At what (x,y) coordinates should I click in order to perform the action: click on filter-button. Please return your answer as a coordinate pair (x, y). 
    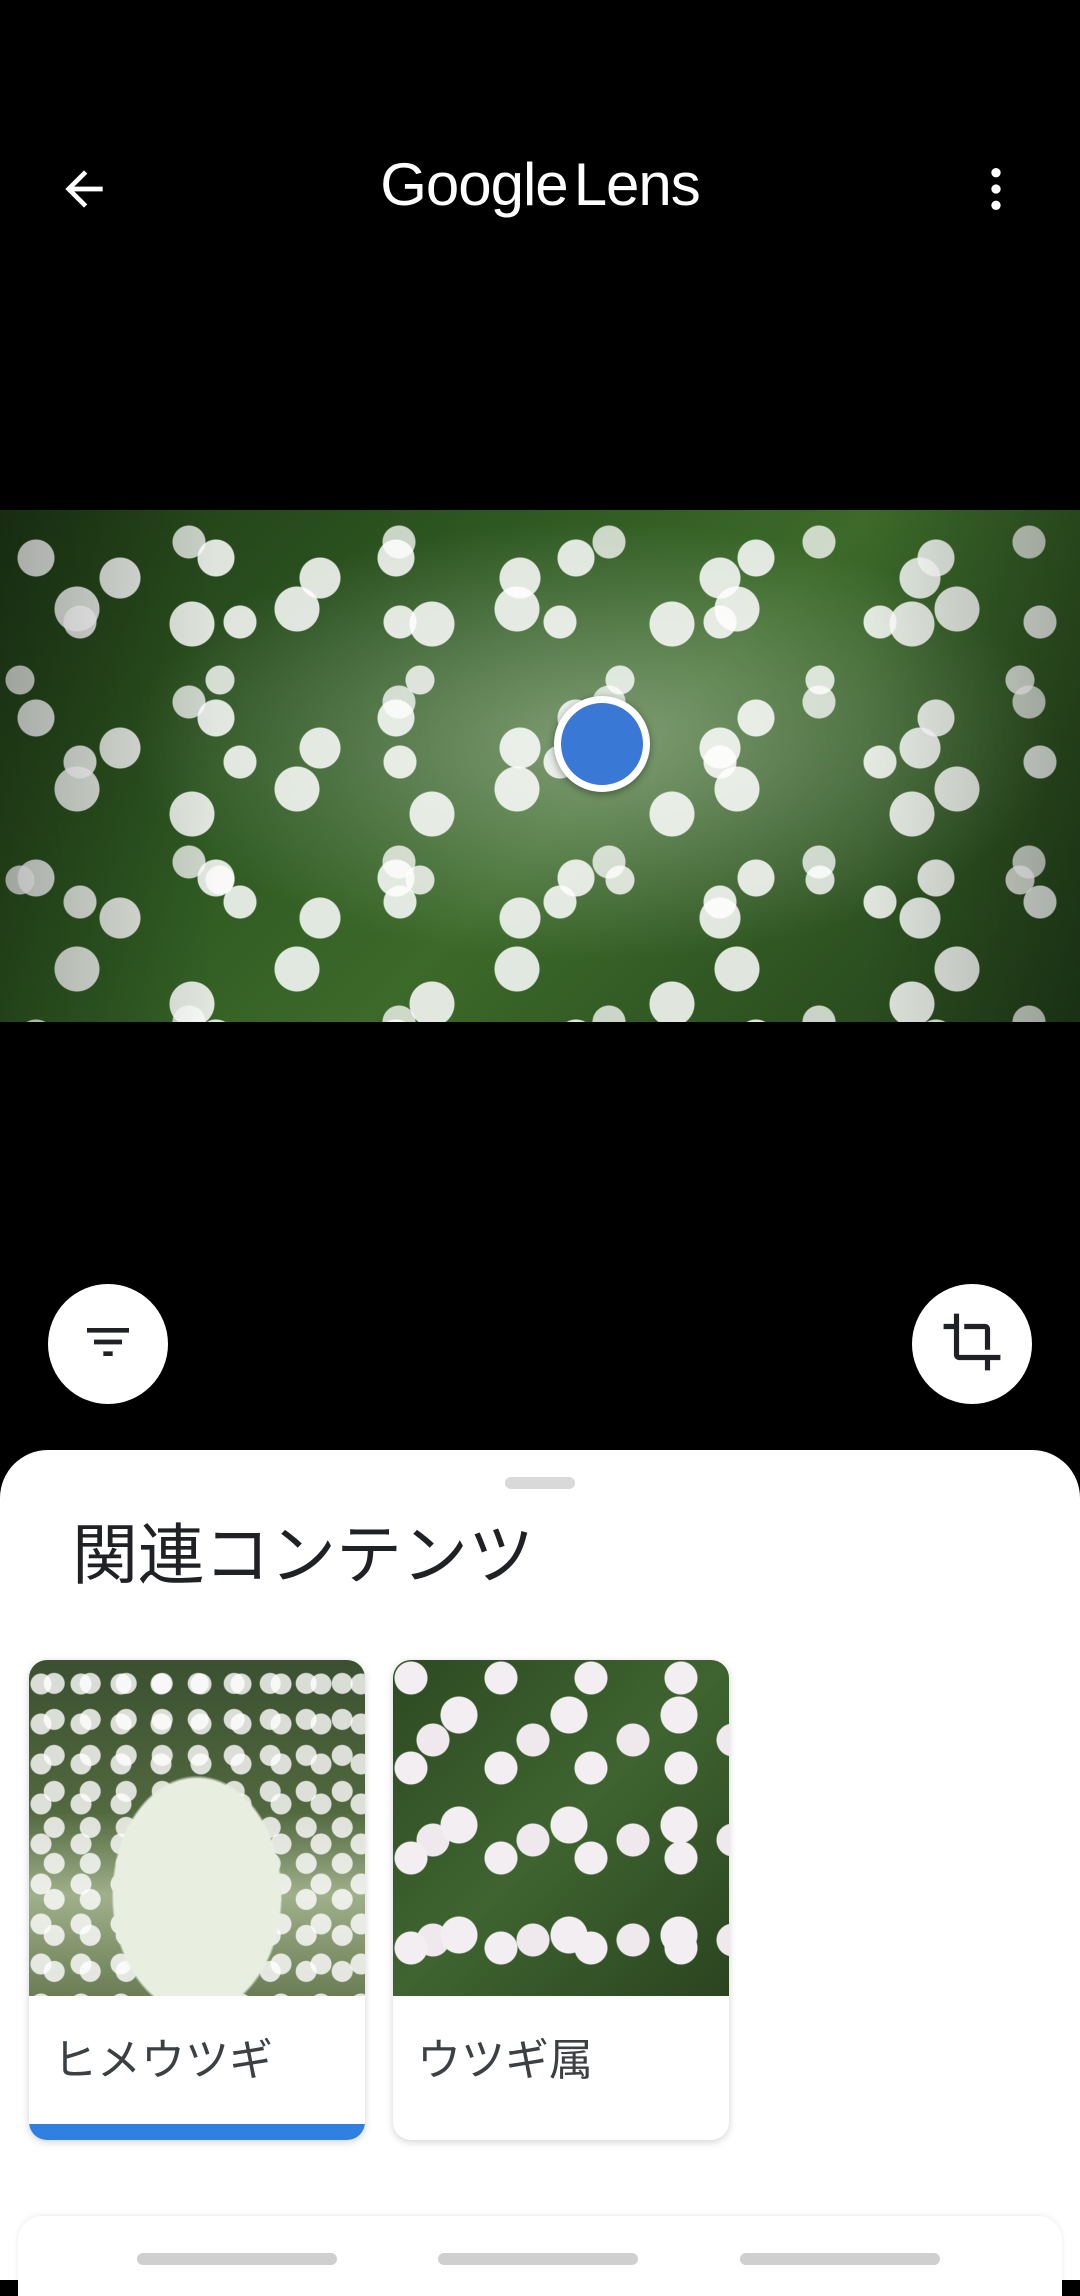
    Looking at the image, I should click on (108, 1344).